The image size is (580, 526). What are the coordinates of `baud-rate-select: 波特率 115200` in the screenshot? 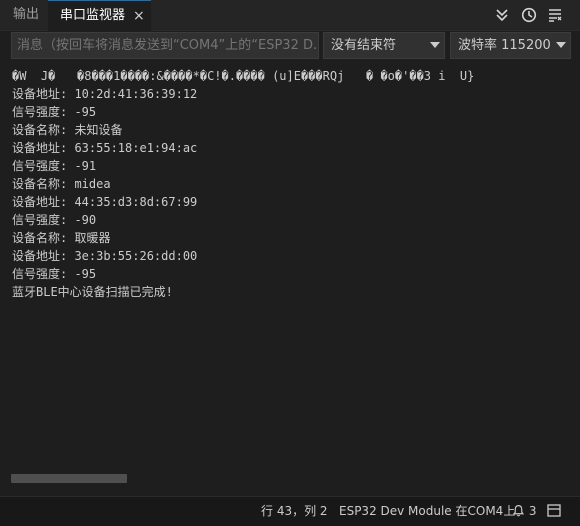 It's located at (510, 45).